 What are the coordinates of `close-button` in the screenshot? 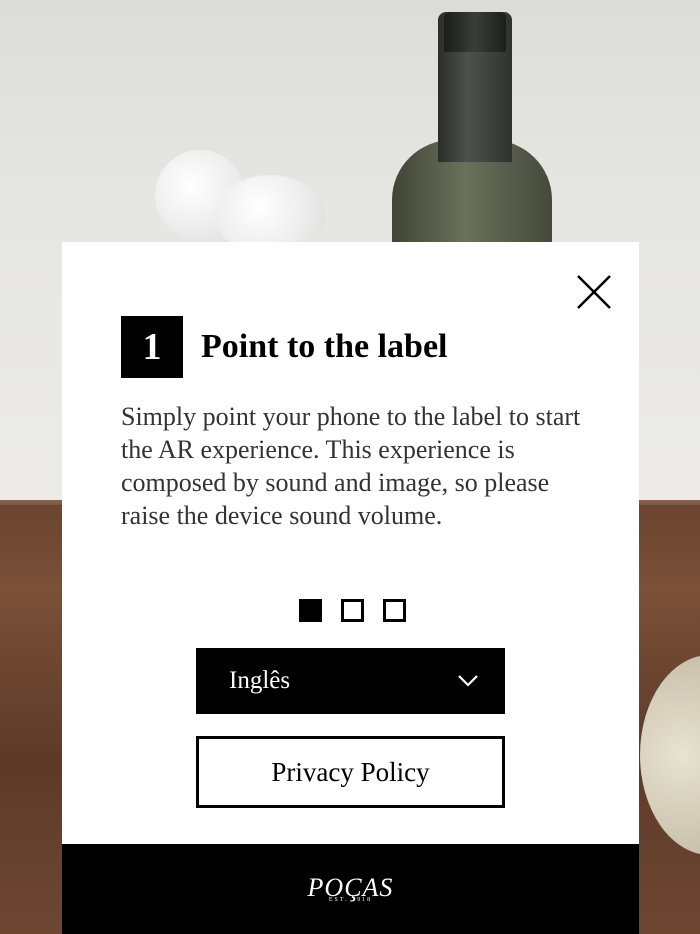 It's located at (594, 292).